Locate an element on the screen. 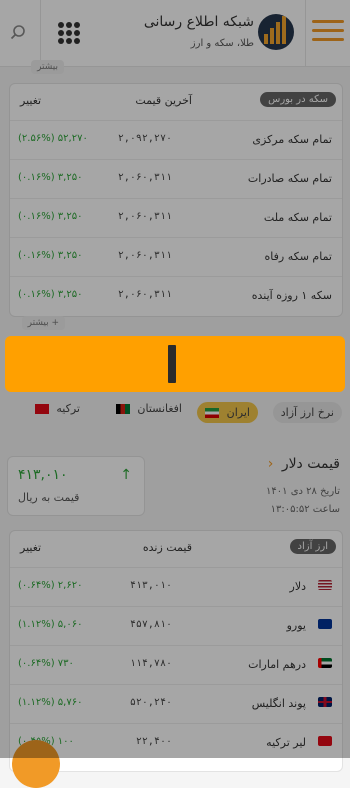 Image resolution: width=350 pixels, height=788 pixels. ad-loading-icon is located at coordinates (172, 364).